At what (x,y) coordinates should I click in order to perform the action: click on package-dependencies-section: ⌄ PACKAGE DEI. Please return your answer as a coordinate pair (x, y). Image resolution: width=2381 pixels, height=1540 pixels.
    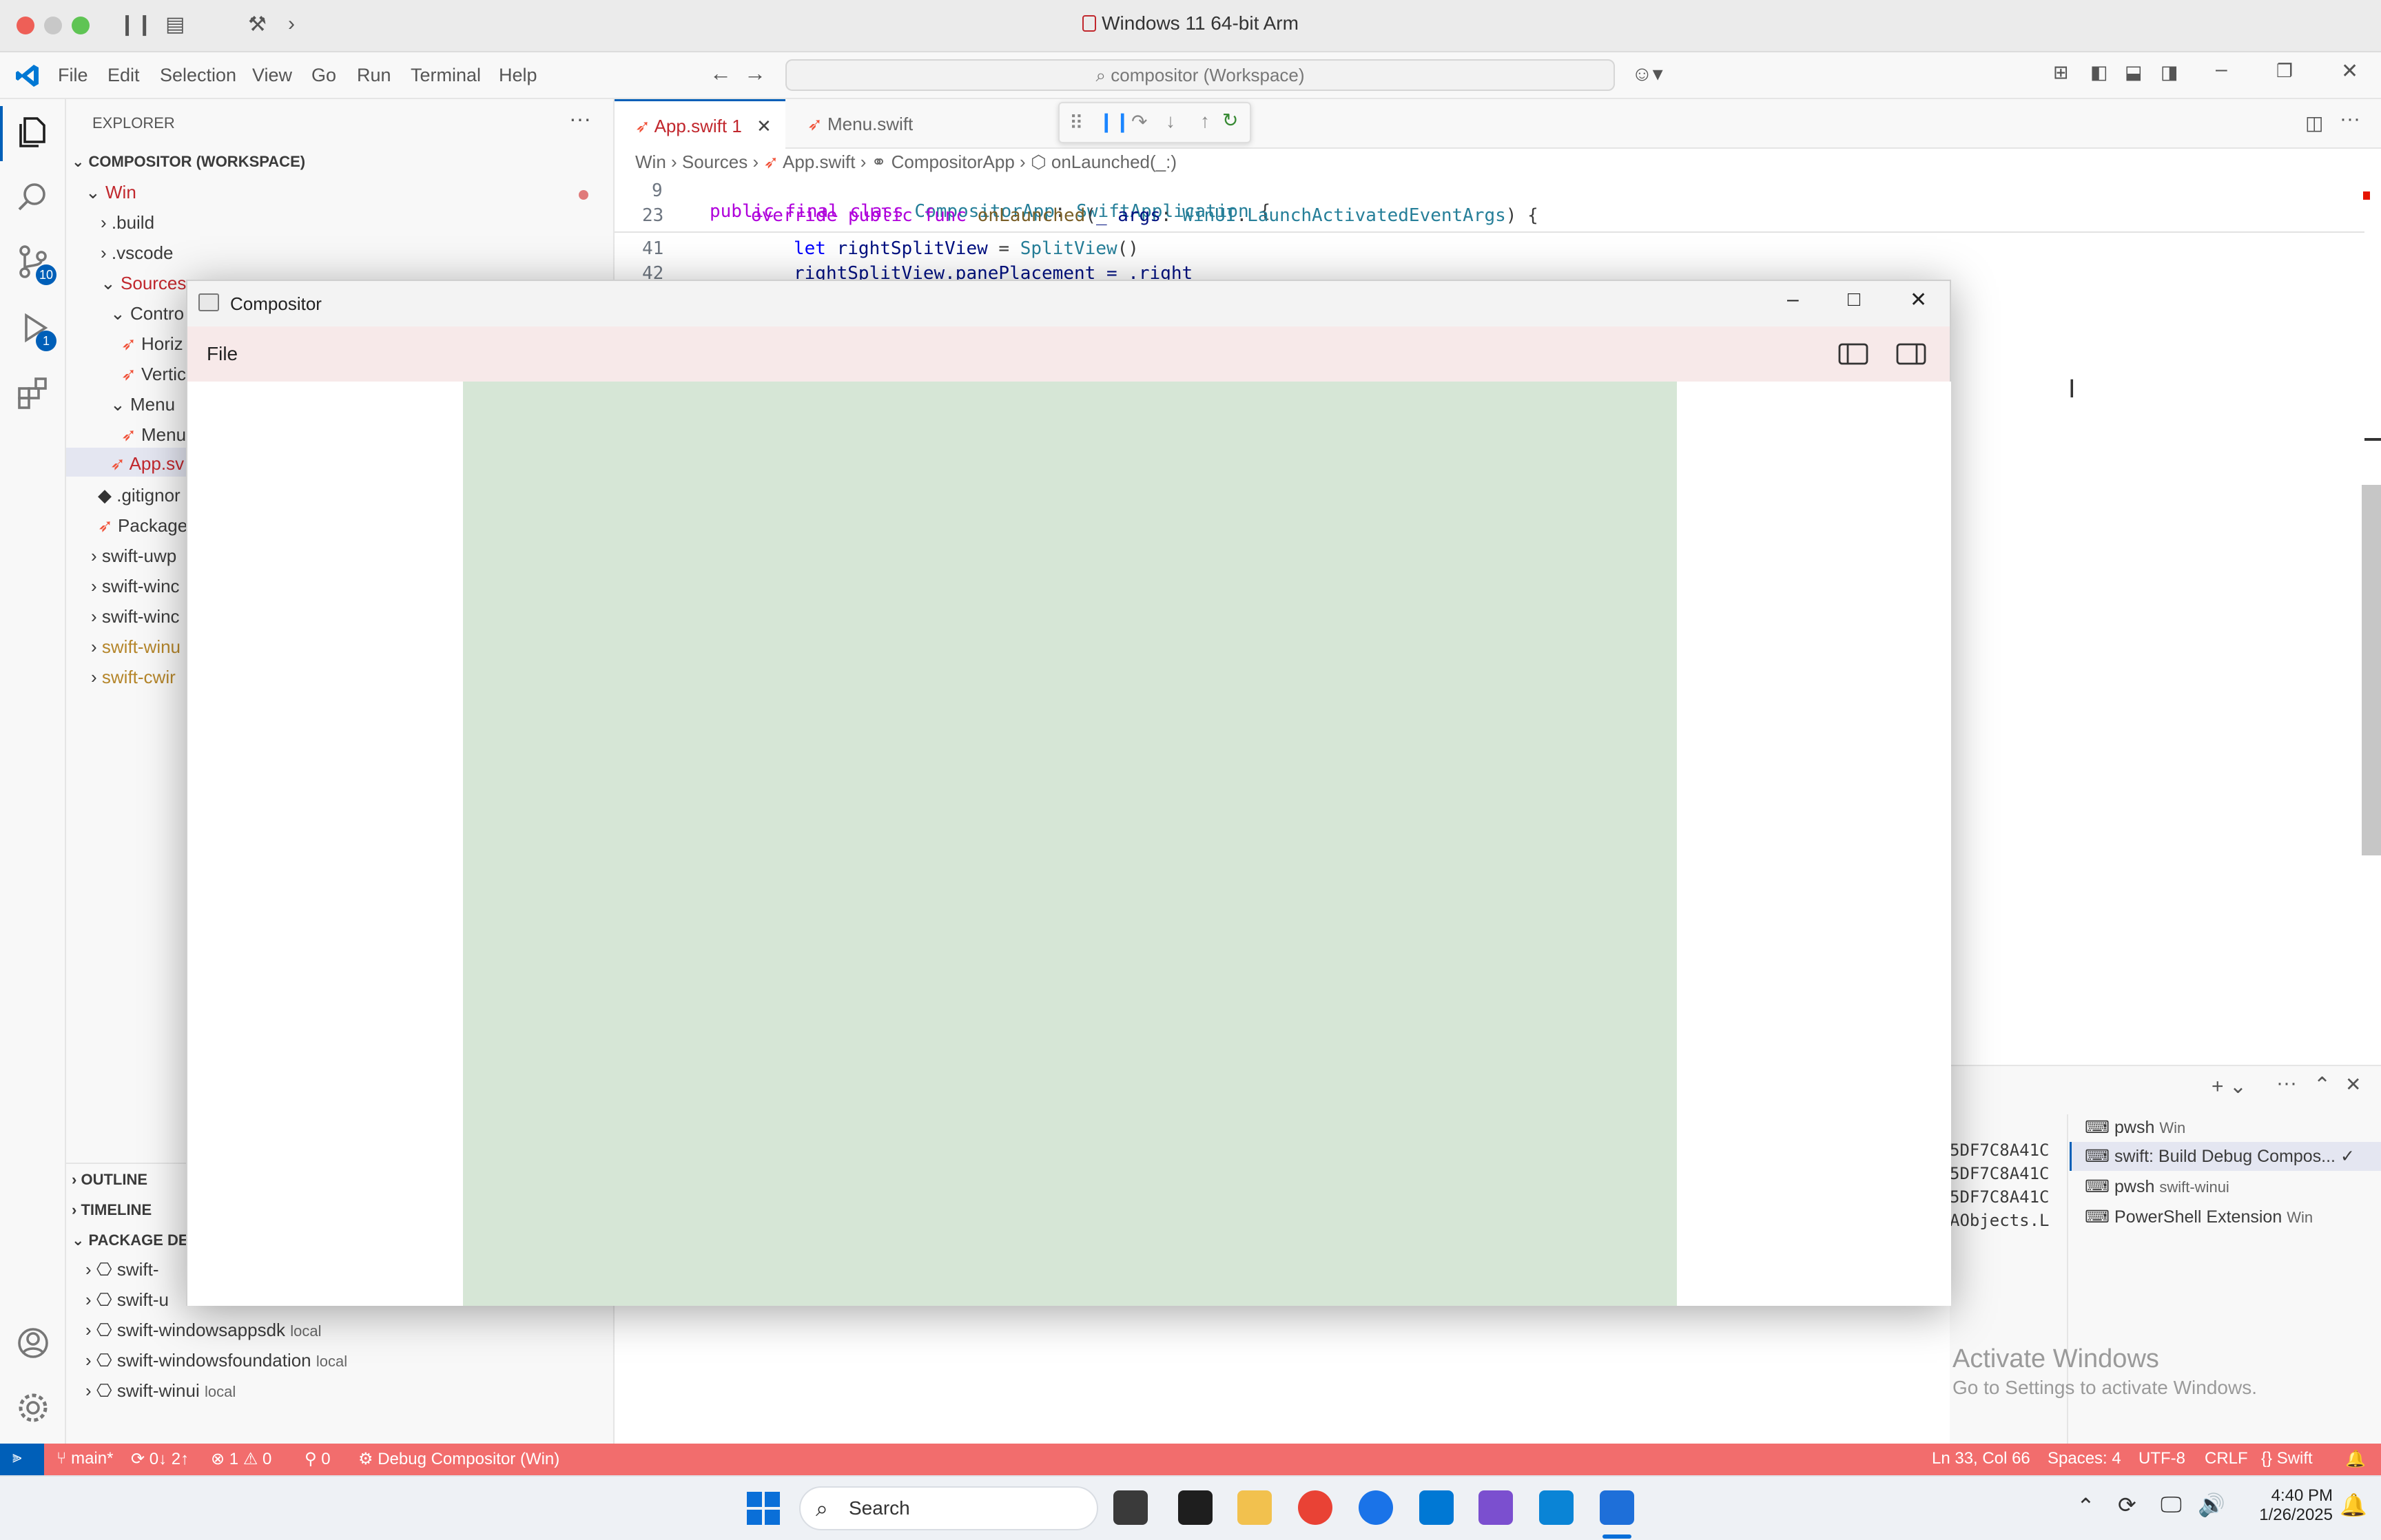
    Looking at the image, I should click on (132, 1240).